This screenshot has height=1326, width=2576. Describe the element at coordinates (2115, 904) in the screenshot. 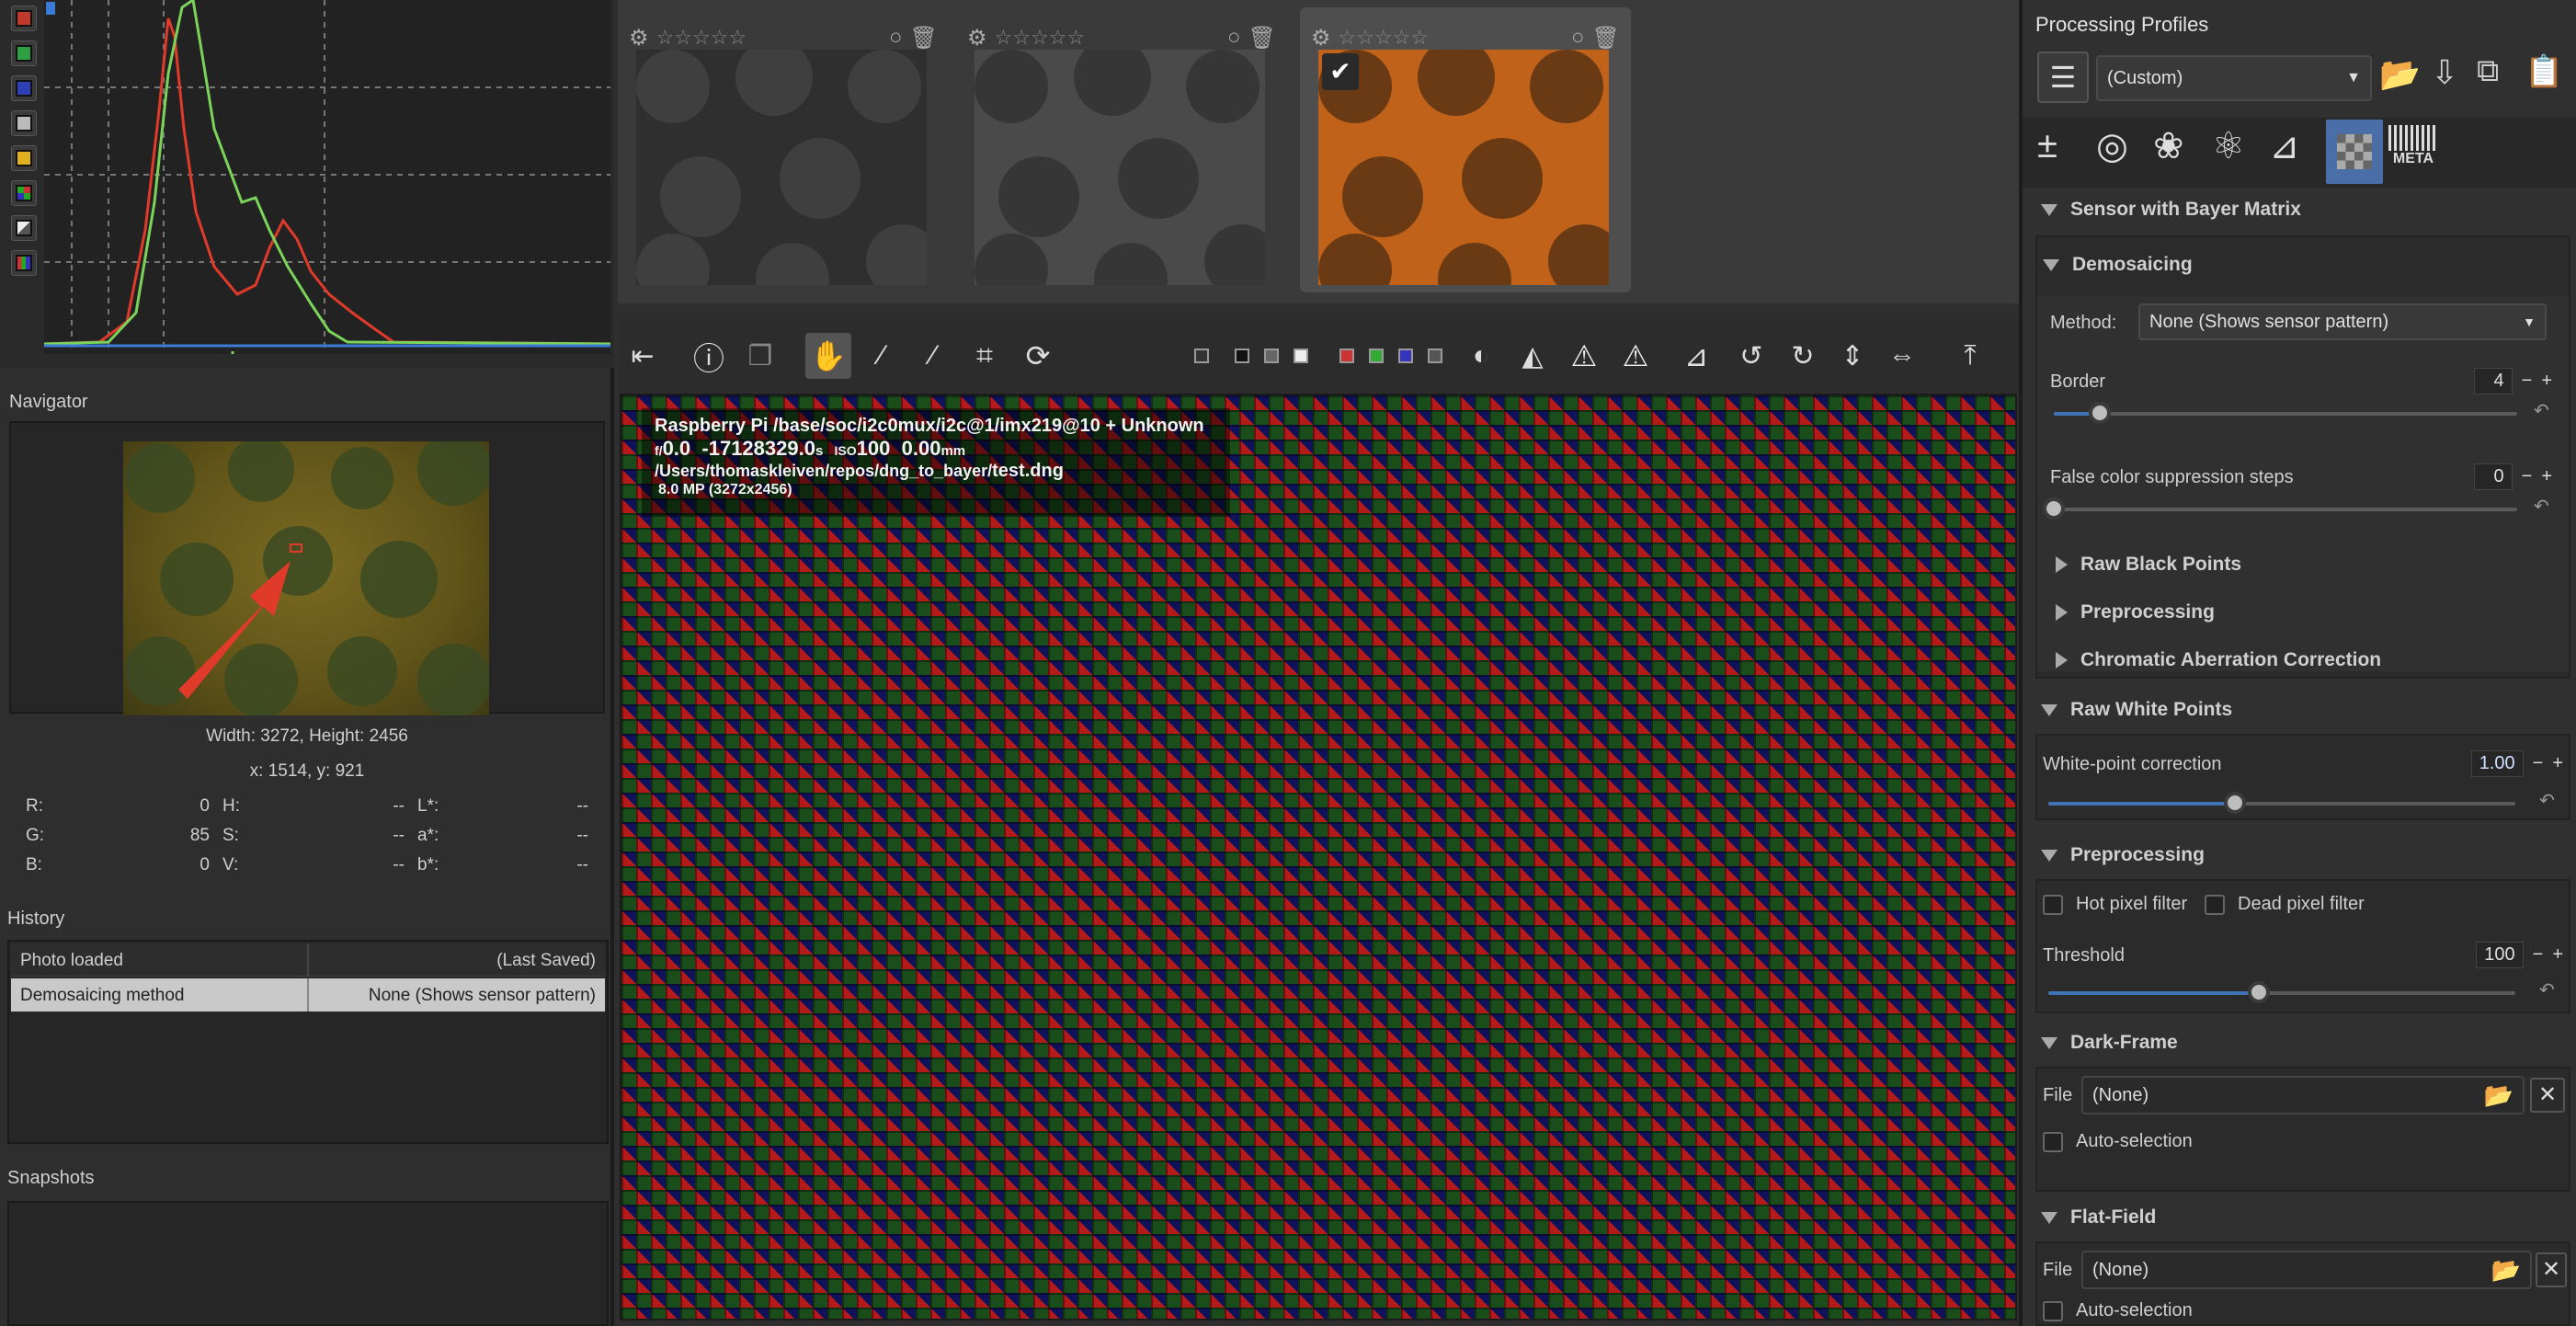

I see `hot-pixel-option: Hot pixel filter` at that location.